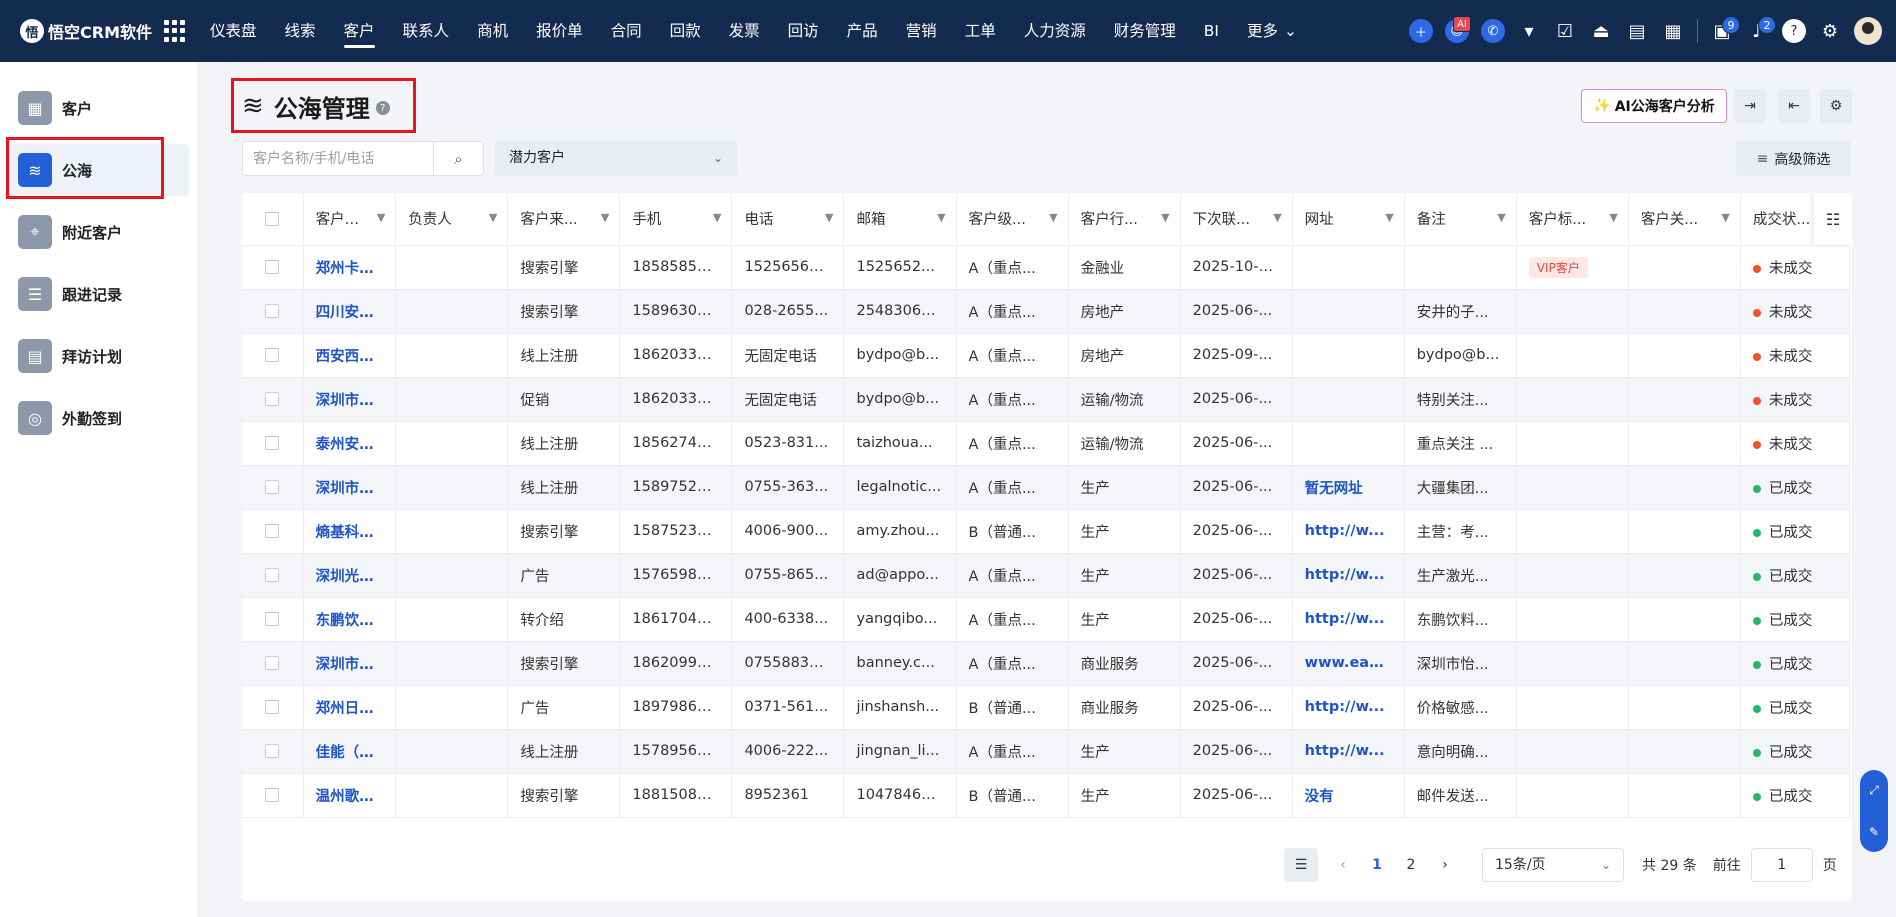 The image size is (1896, 917). What do you see at coordinates (300, 31) in the screenshot?
I see `nav-item: 线索` at bounding box center [300, 31].